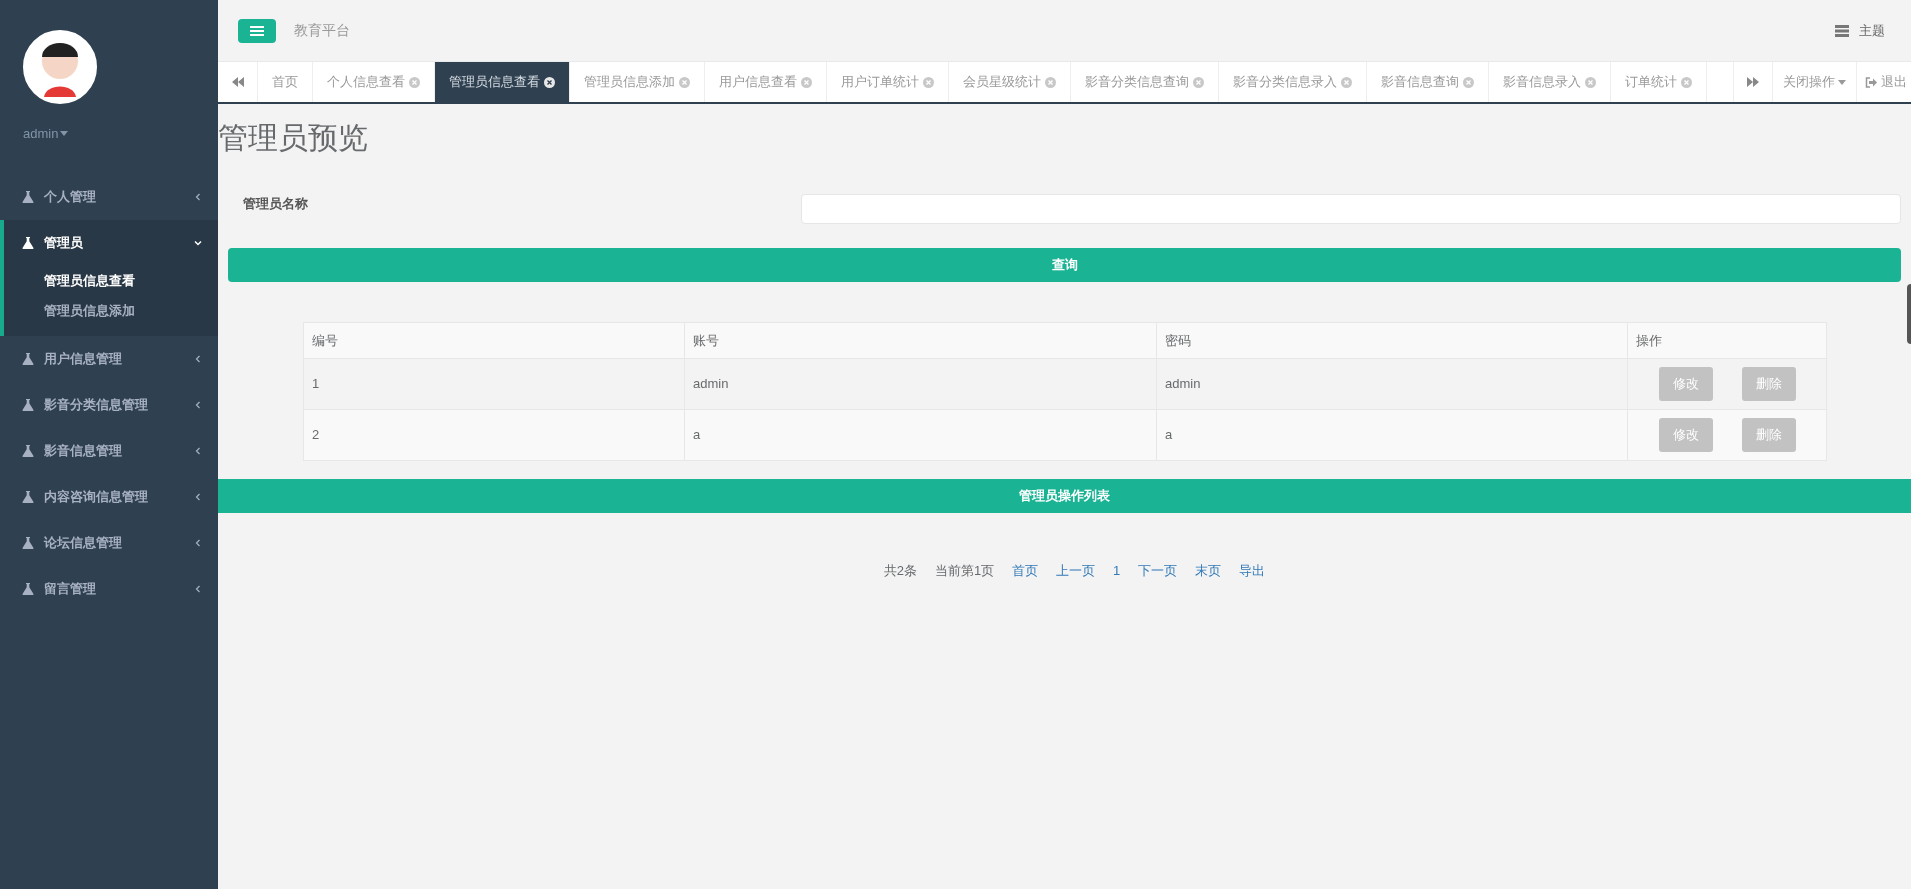  I want to click on admin-name-input, so click(1351, 209).